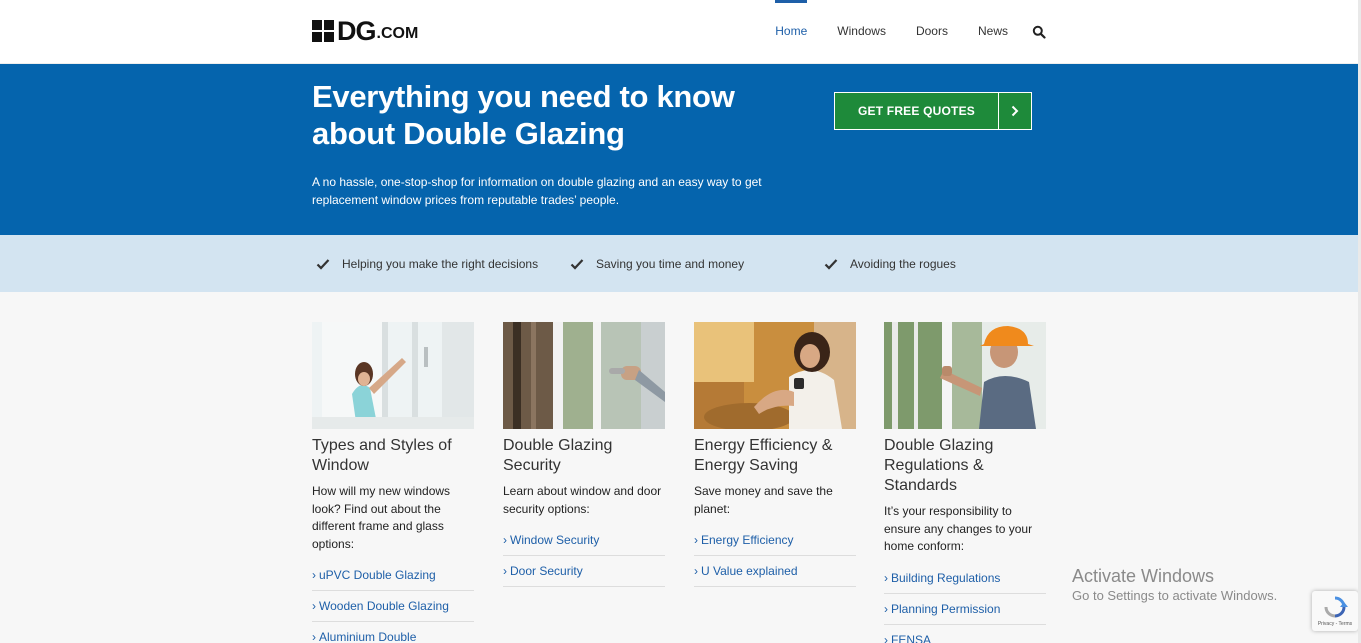 The image size is (1361, 643). What do you see at coordinates (584, 375) in the screenshot?
I see `card-image-window-handle` at bounding box center [584, 375].